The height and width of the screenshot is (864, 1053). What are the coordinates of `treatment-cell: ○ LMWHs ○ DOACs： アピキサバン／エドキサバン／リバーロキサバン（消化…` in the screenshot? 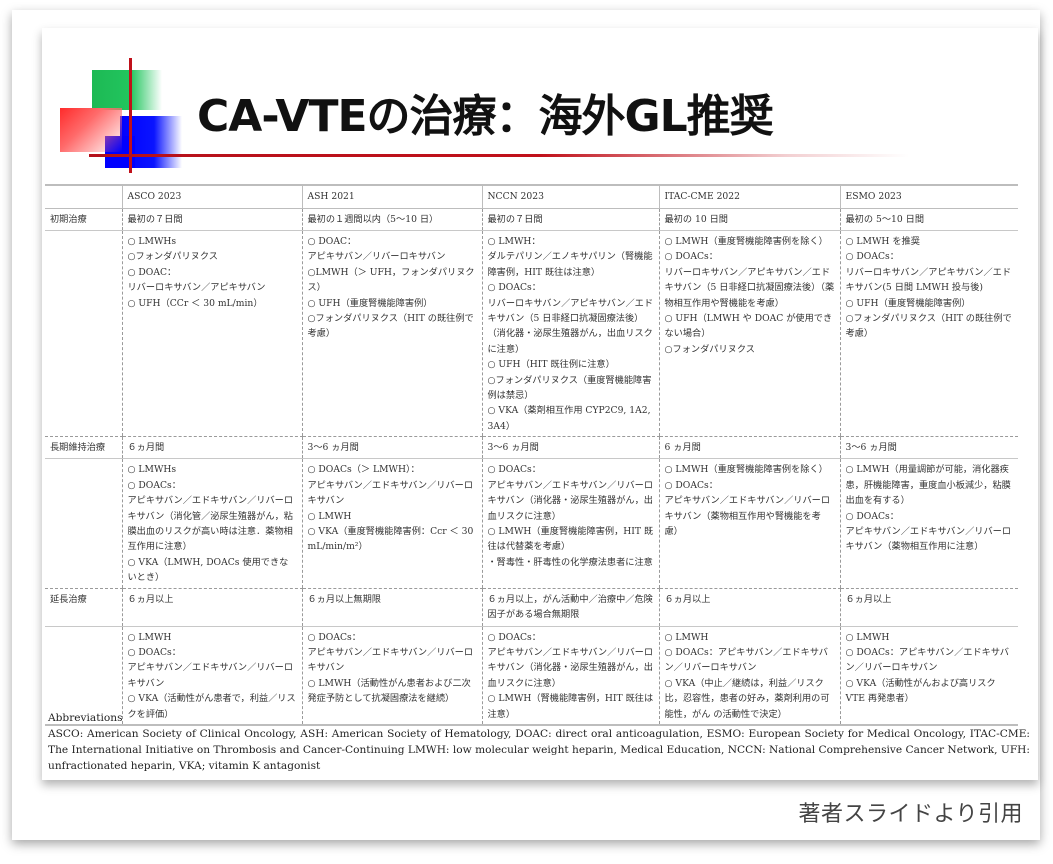 It's located at (211, 523).